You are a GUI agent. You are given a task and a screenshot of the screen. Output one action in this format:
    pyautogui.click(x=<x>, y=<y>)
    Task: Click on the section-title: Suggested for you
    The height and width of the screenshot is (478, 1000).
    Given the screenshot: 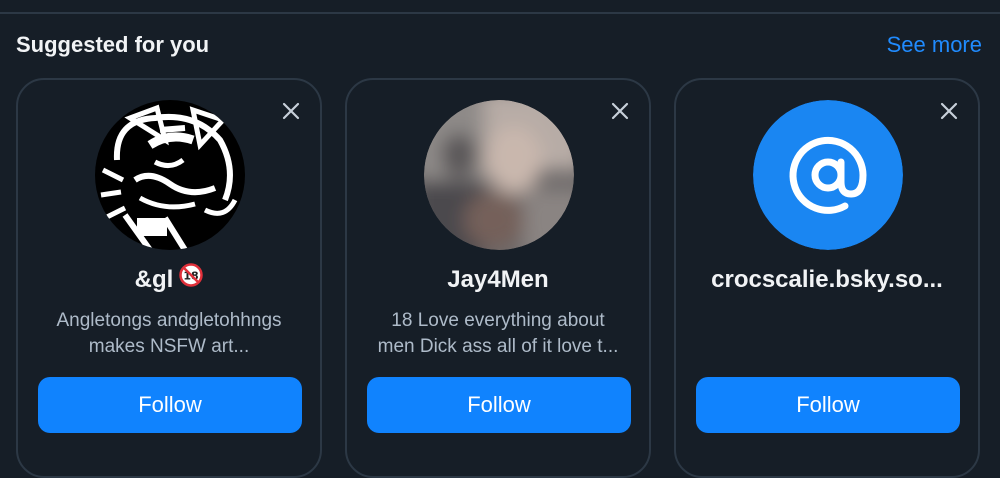 What is the action you would take?
    pyautogui.click(x=113, y=44)
    